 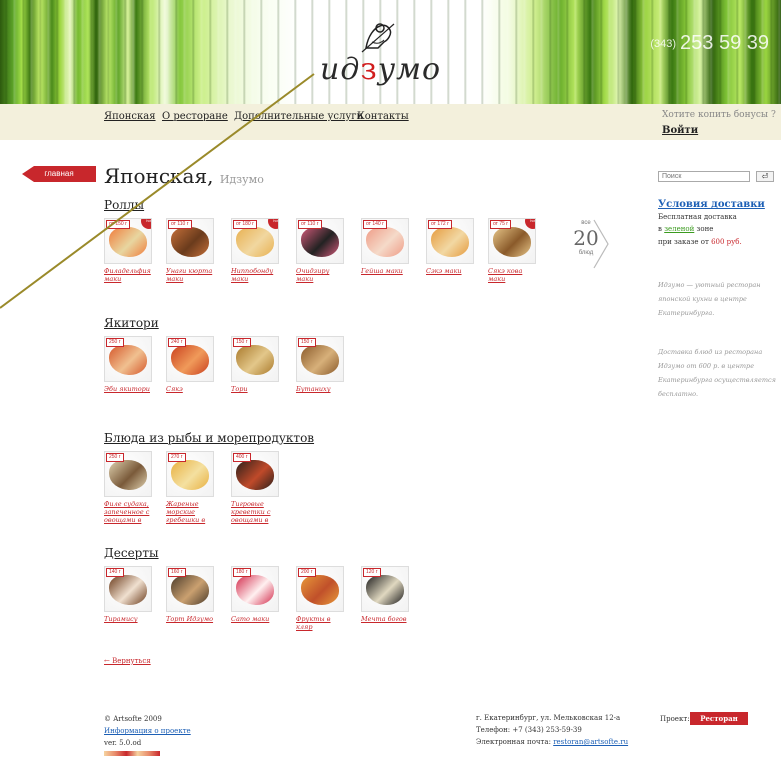 What do you see at coordinates (128, 389) in the screenshot?
I see `dish-name-link: Эби якитори` at bounding box center [128, 389].